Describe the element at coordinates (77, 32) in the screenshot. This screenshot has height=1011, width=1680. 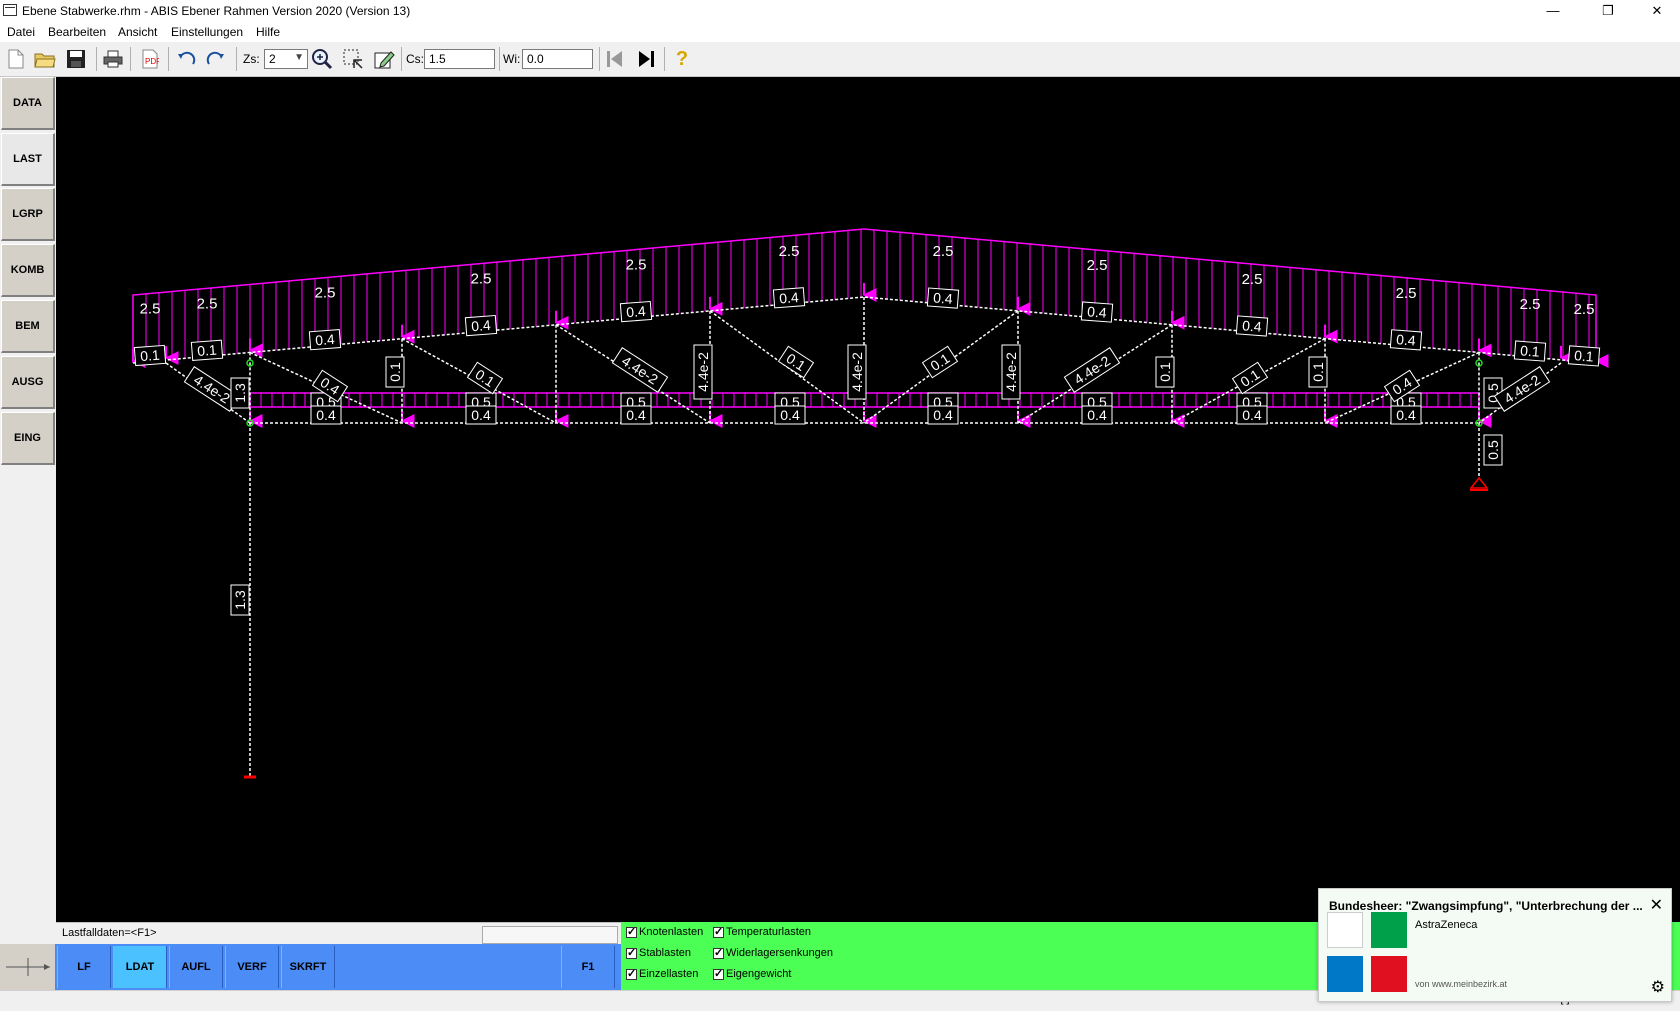
I see `menu-bearbeiten: Bearbeiten` at that location.